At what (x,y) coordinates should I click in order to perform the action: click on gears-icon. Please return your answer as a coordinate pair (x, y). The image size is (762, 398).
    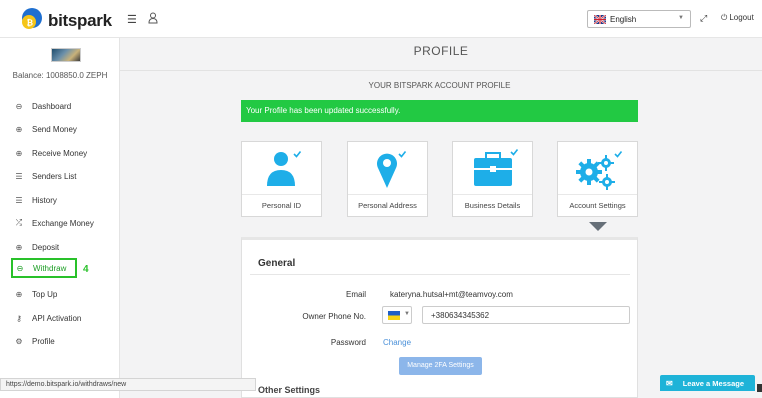
    Looking at the image, I should click on (599, 170).